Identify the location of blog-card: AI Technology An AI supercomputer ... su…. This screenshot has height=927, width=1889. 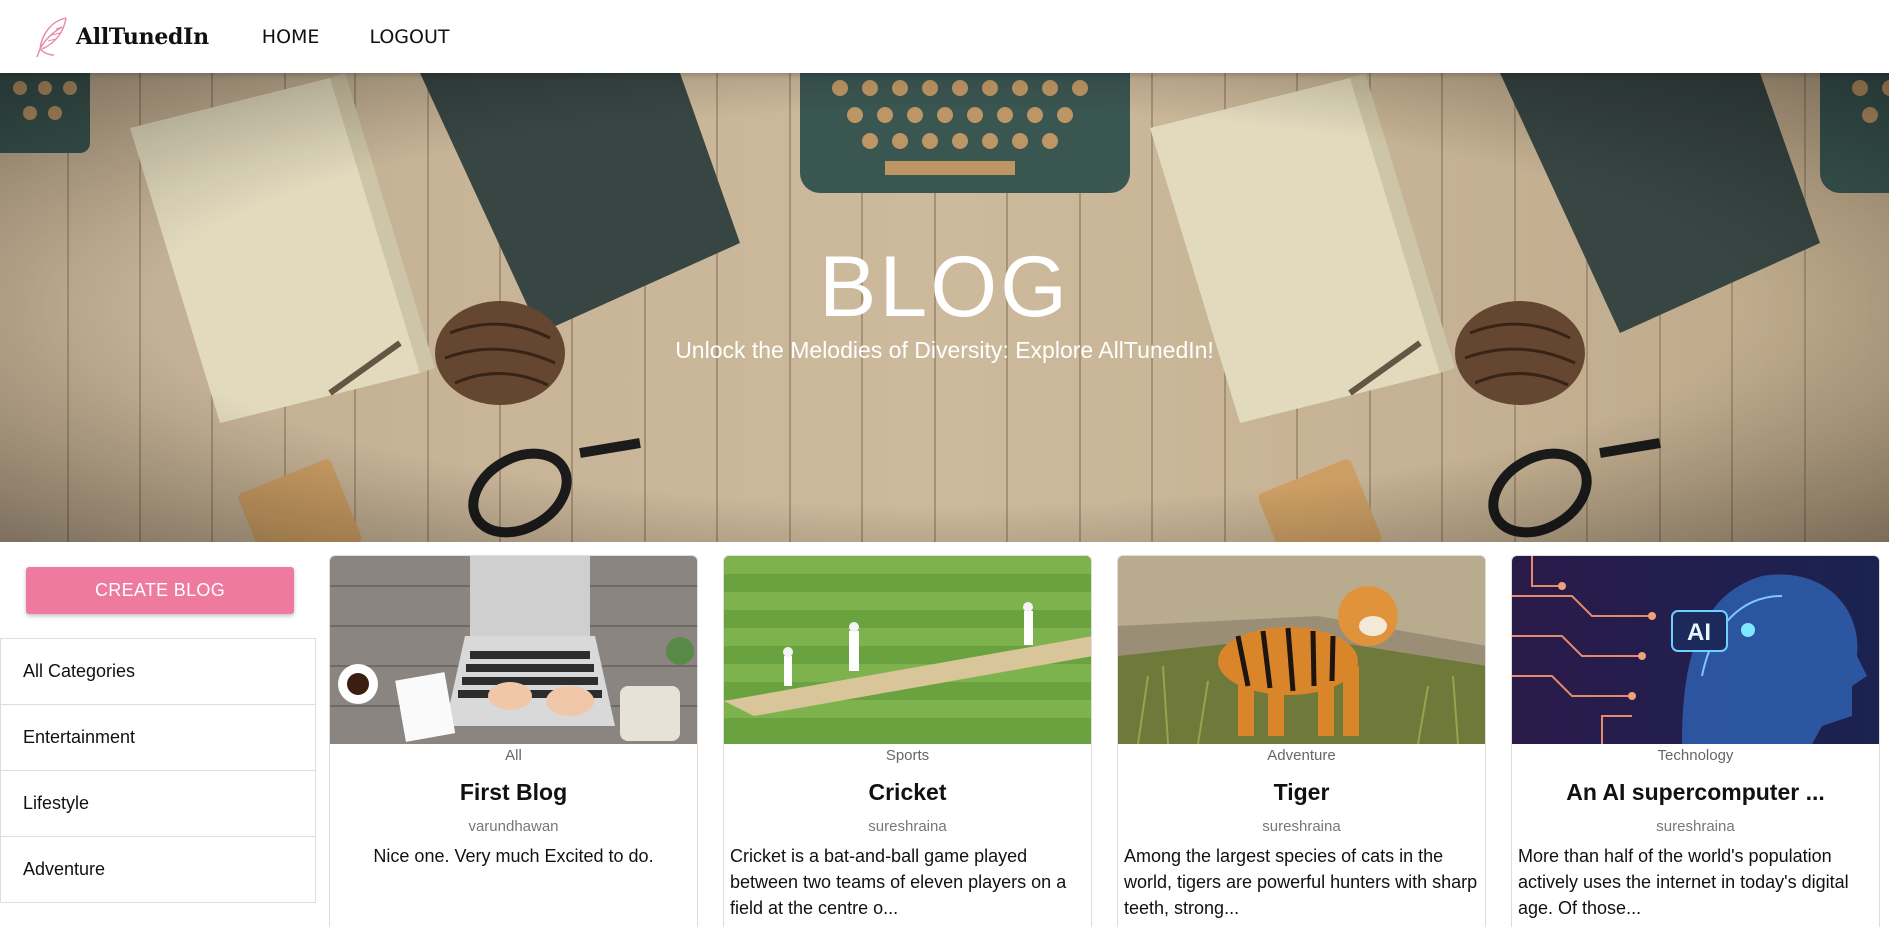
(1695, 741).